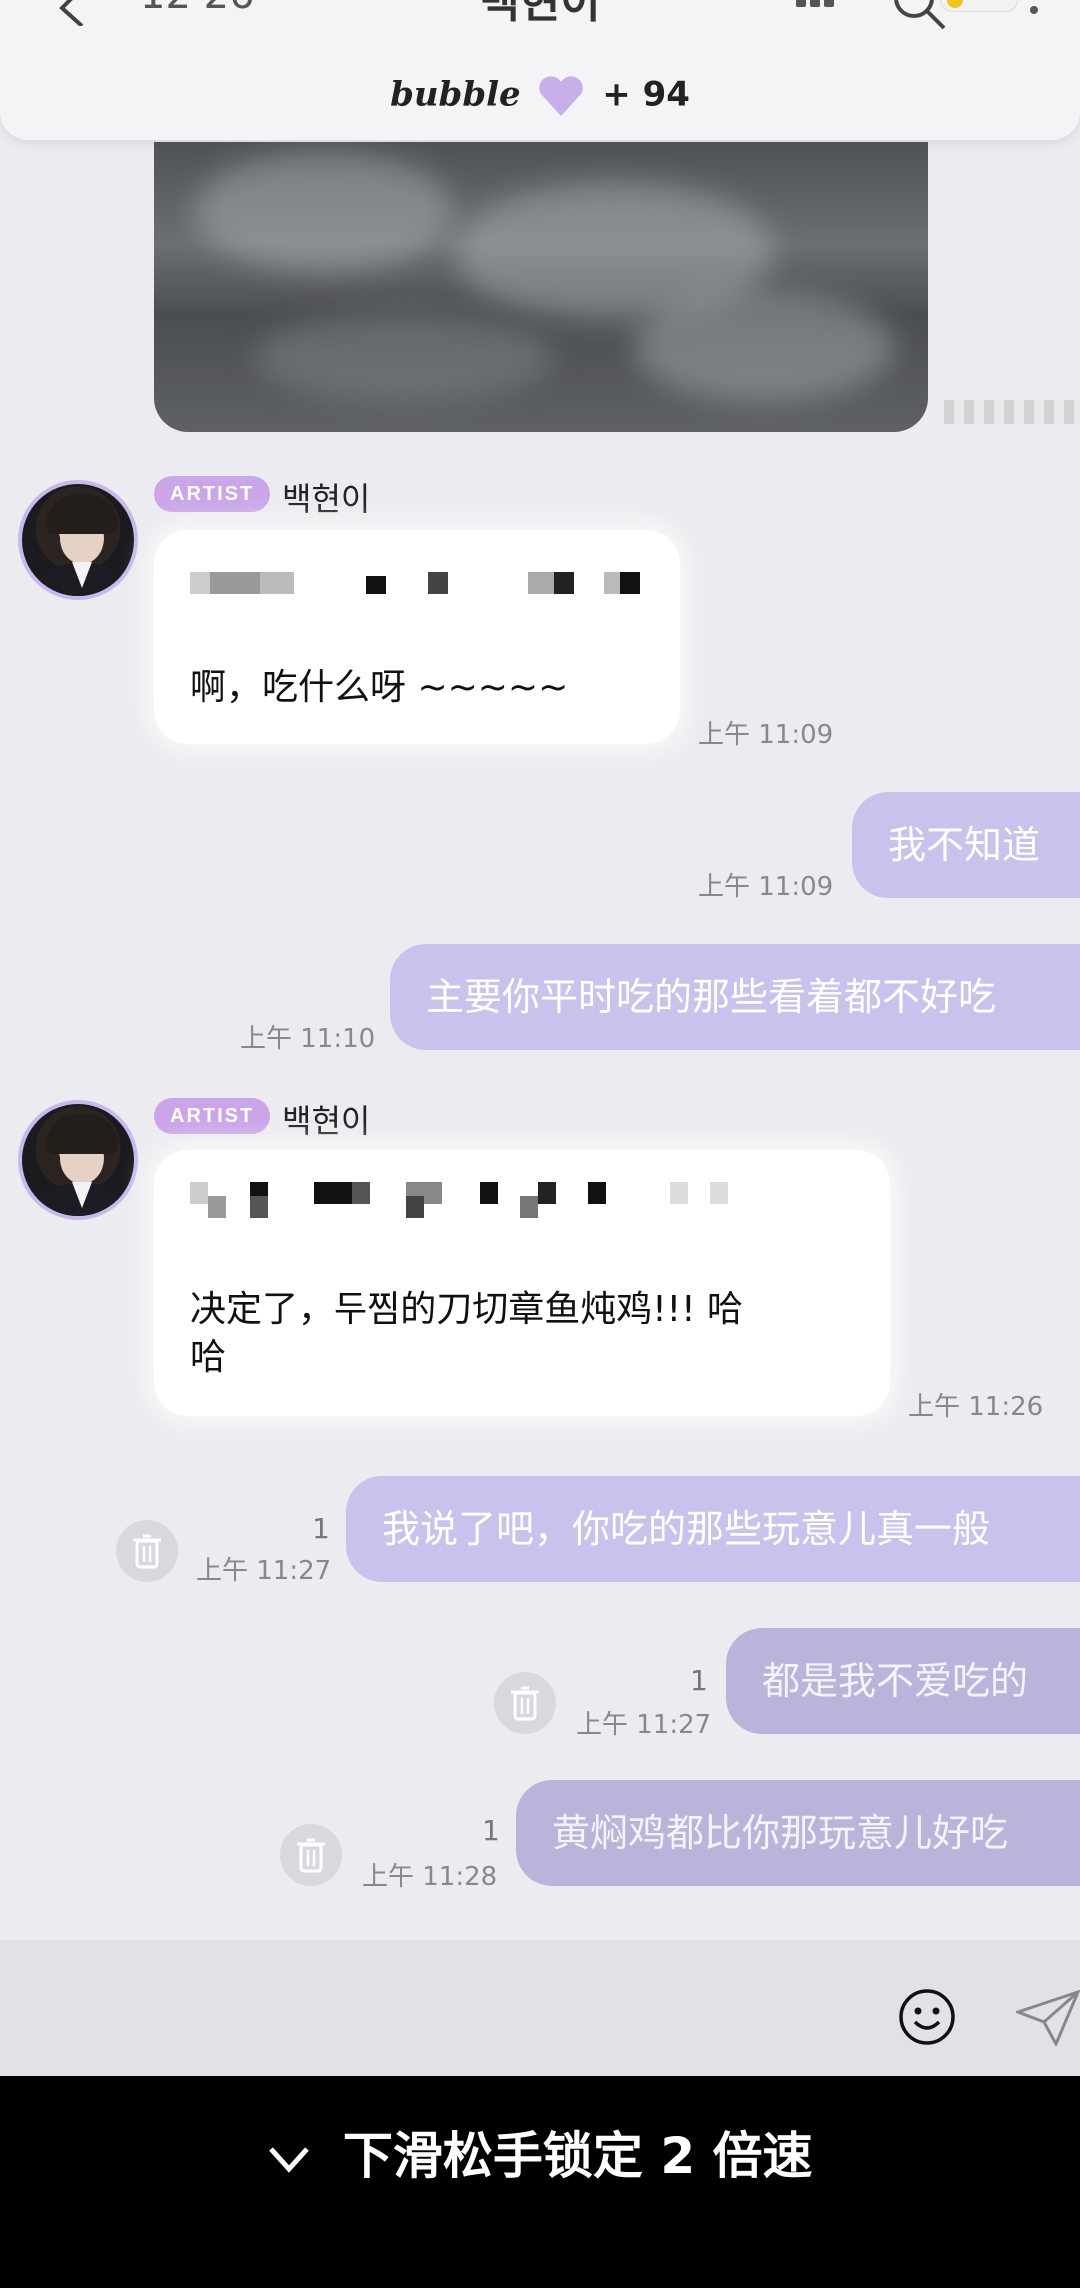  What do you see at coordinates (798, 1833) in the screenshot?
I see `outgoing-message: 黄焖鸡都比你那玩意儿好吃` at bounding box center [798, 1833].